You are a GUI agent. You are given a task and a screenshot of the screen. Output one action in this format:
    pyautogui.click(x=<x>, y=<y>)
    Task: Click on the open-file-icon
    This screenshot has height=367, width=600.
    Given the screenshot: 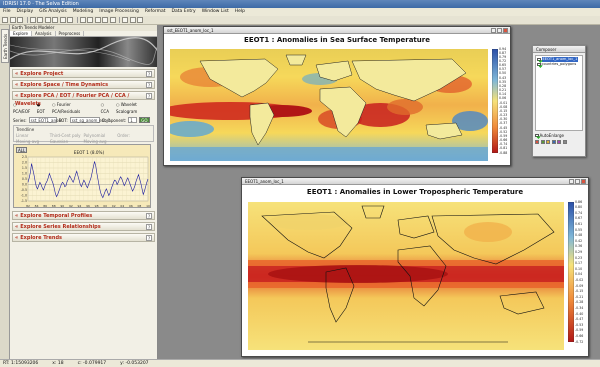 What is the action you would take?
    pyautogui.click(x=5, y=20)
    